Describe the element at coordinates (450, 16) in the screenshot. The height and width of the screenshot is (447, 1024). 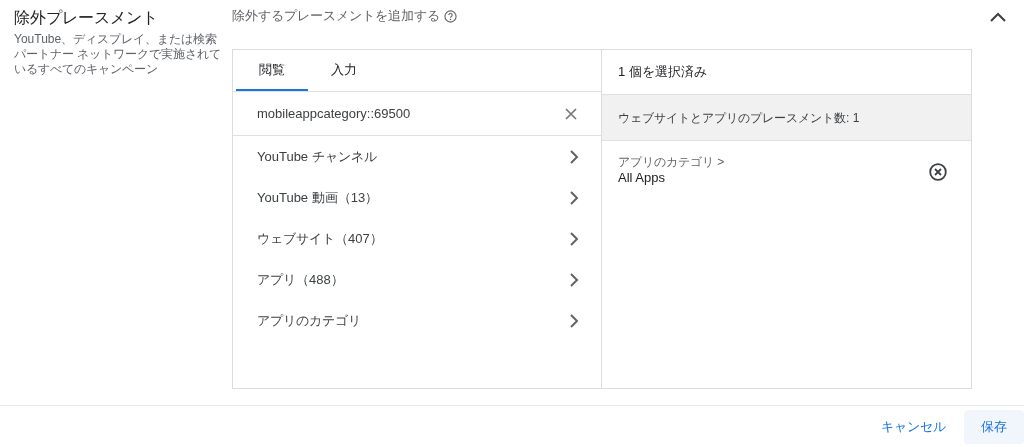
I see `help-icon` at that location.